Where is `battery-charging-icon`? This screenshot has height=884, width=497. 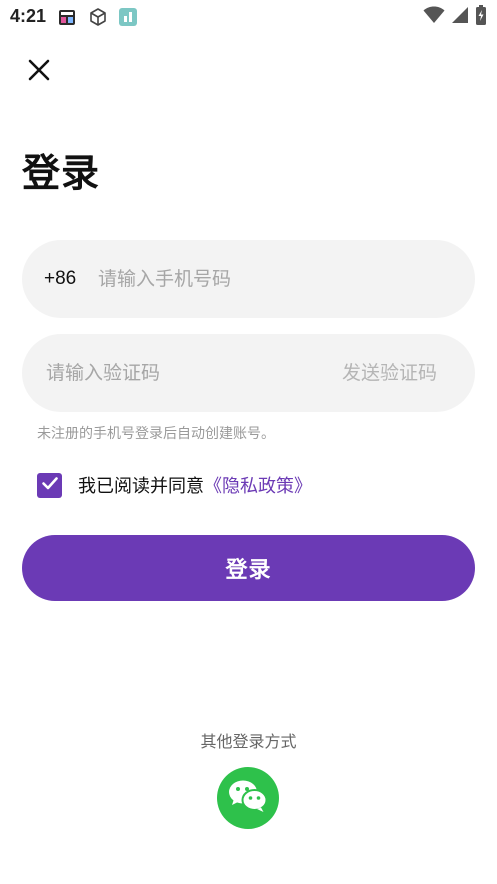
battery-charging-icon is located at coordinates (481, 17).